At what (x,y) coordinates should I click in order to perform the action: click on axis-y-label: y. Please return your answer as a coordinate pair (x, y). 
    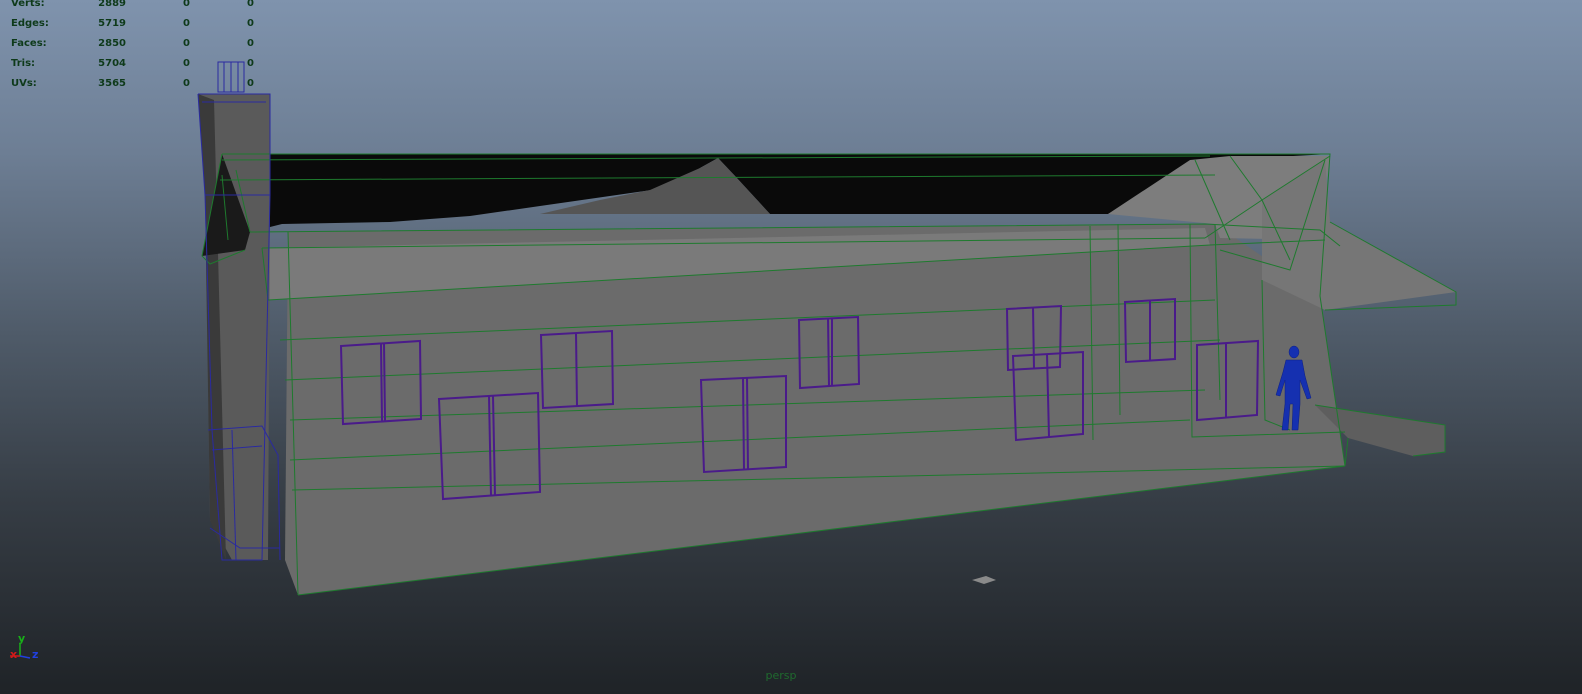
    Looking at the image, I should click on (22, 638).